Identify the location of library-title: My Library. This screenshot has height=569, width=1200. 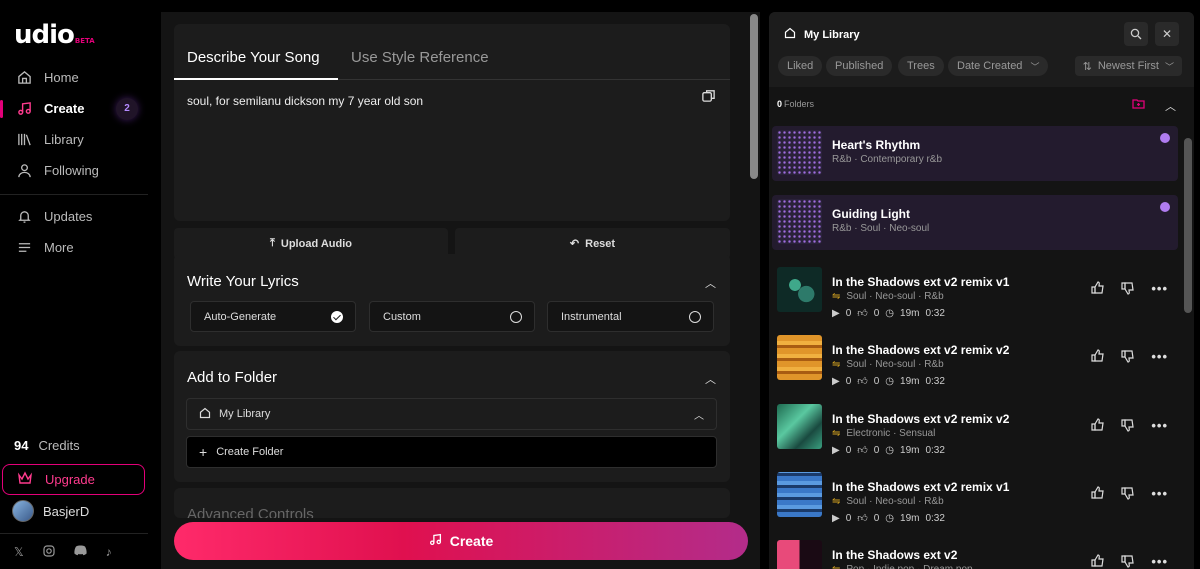
(822, 34).